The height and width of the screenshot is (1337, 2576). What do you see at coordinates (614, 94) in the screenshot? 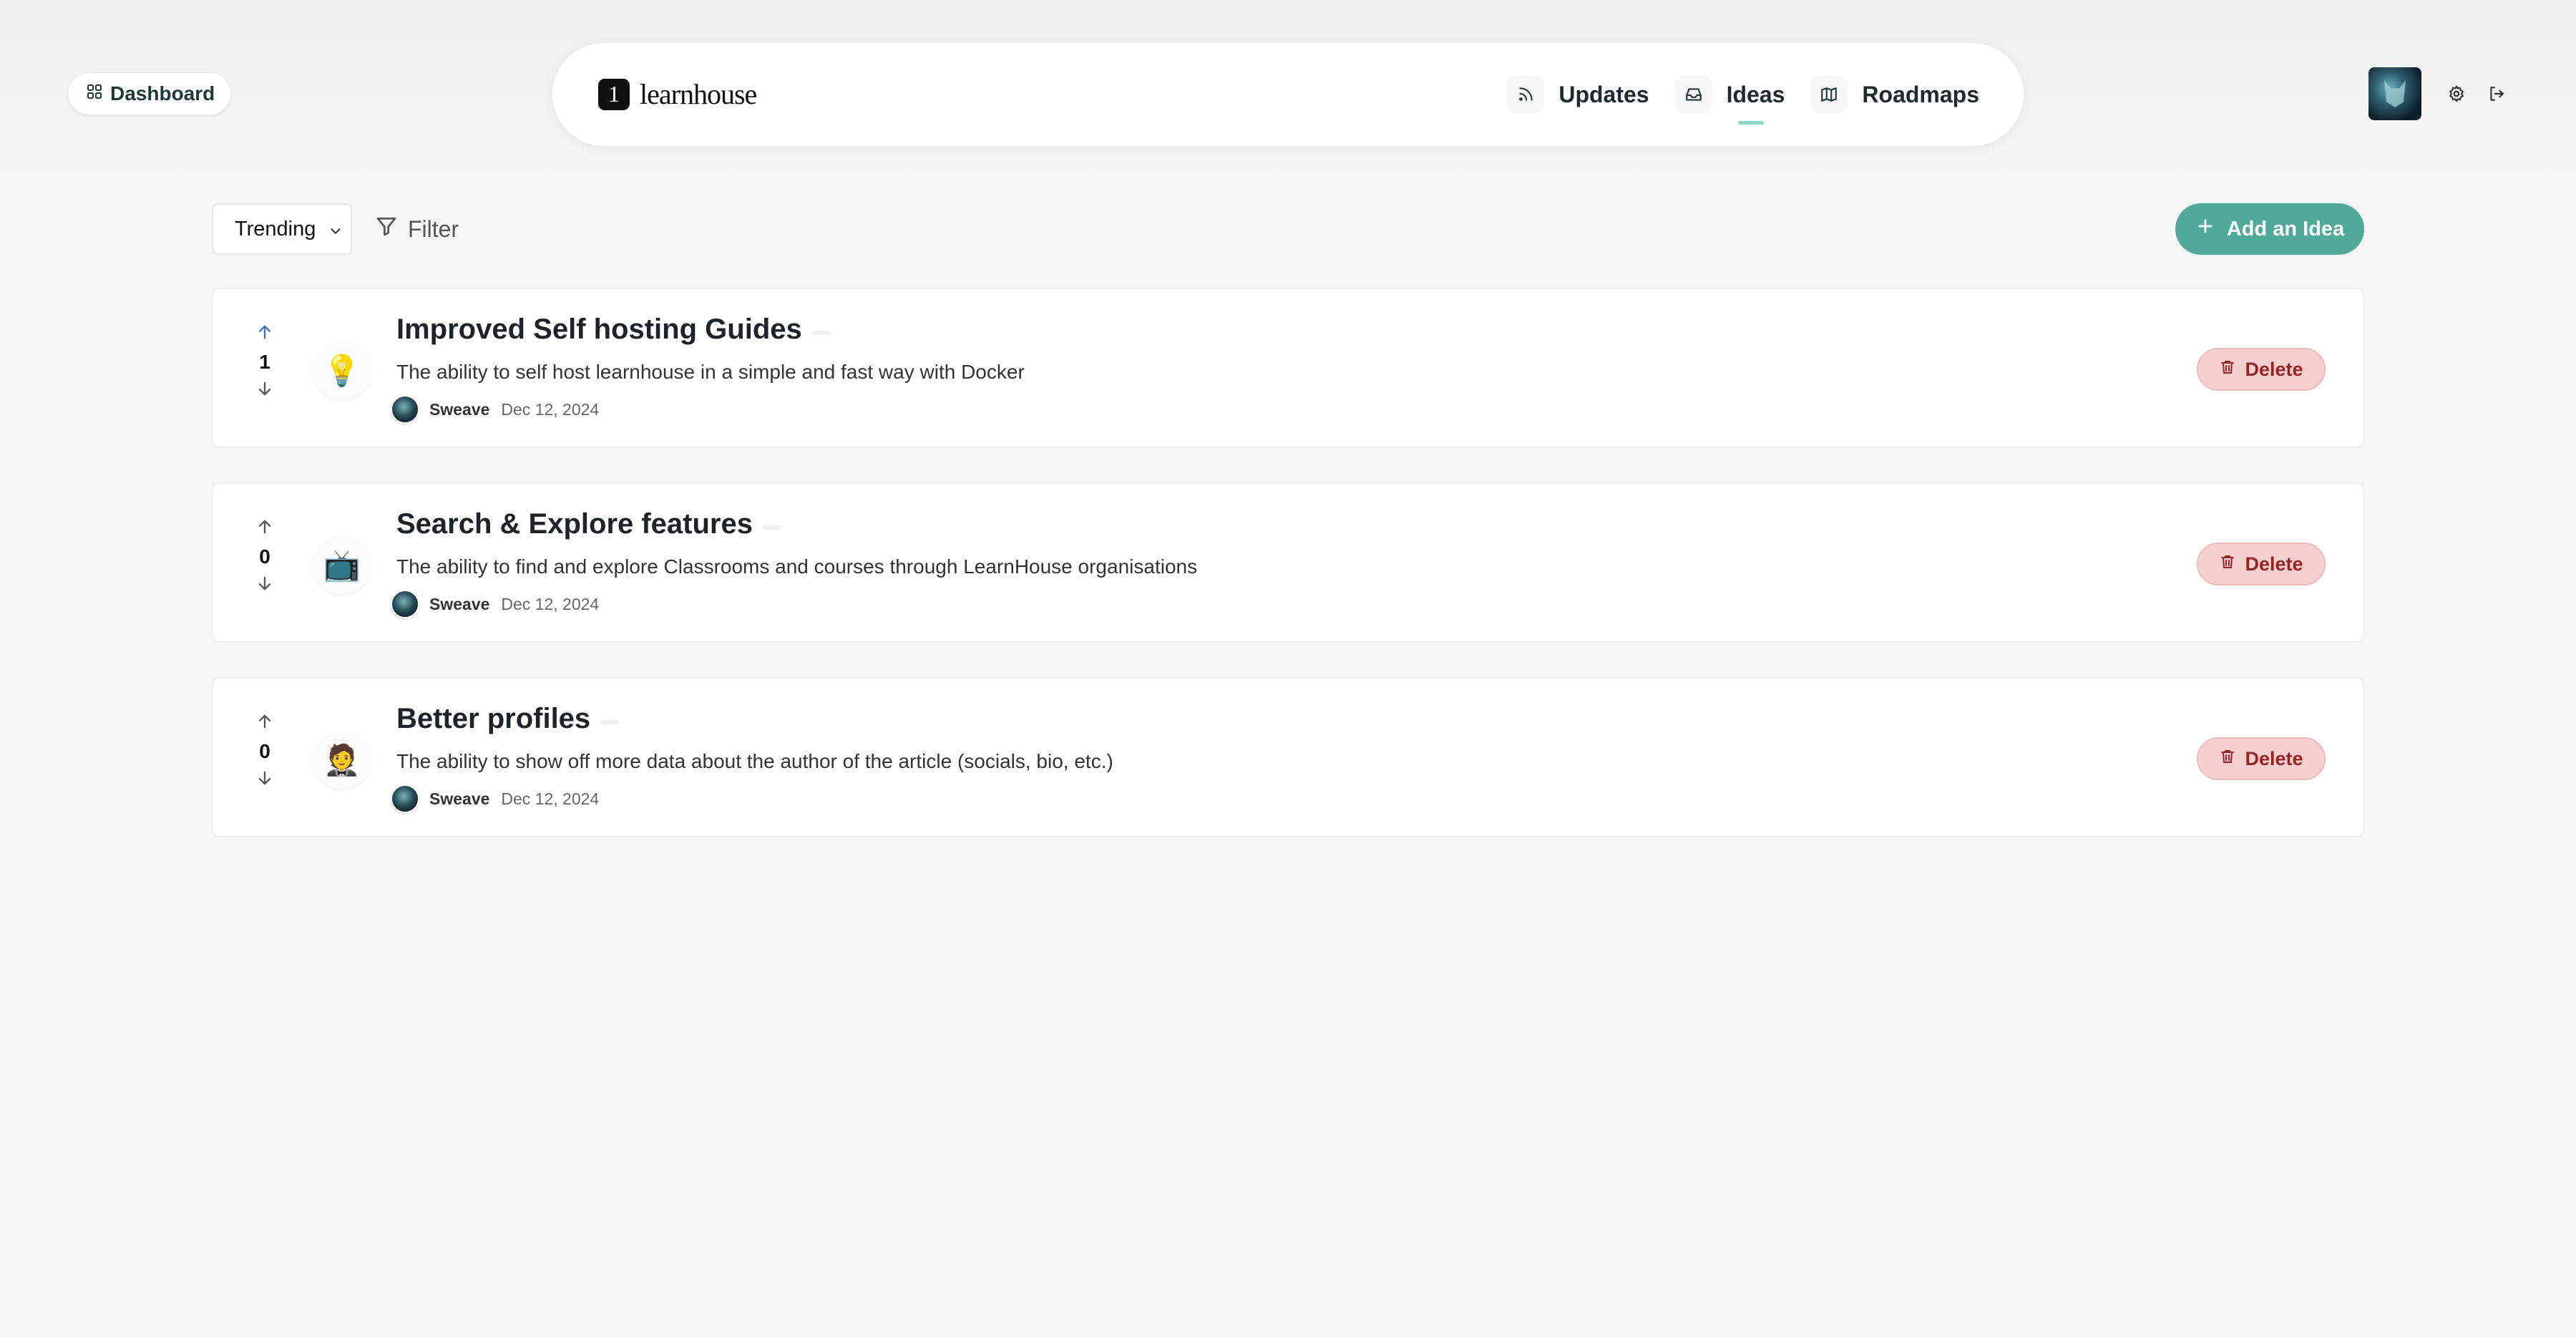
I see `logo-mark: 1` at bounding box center [614, 94].